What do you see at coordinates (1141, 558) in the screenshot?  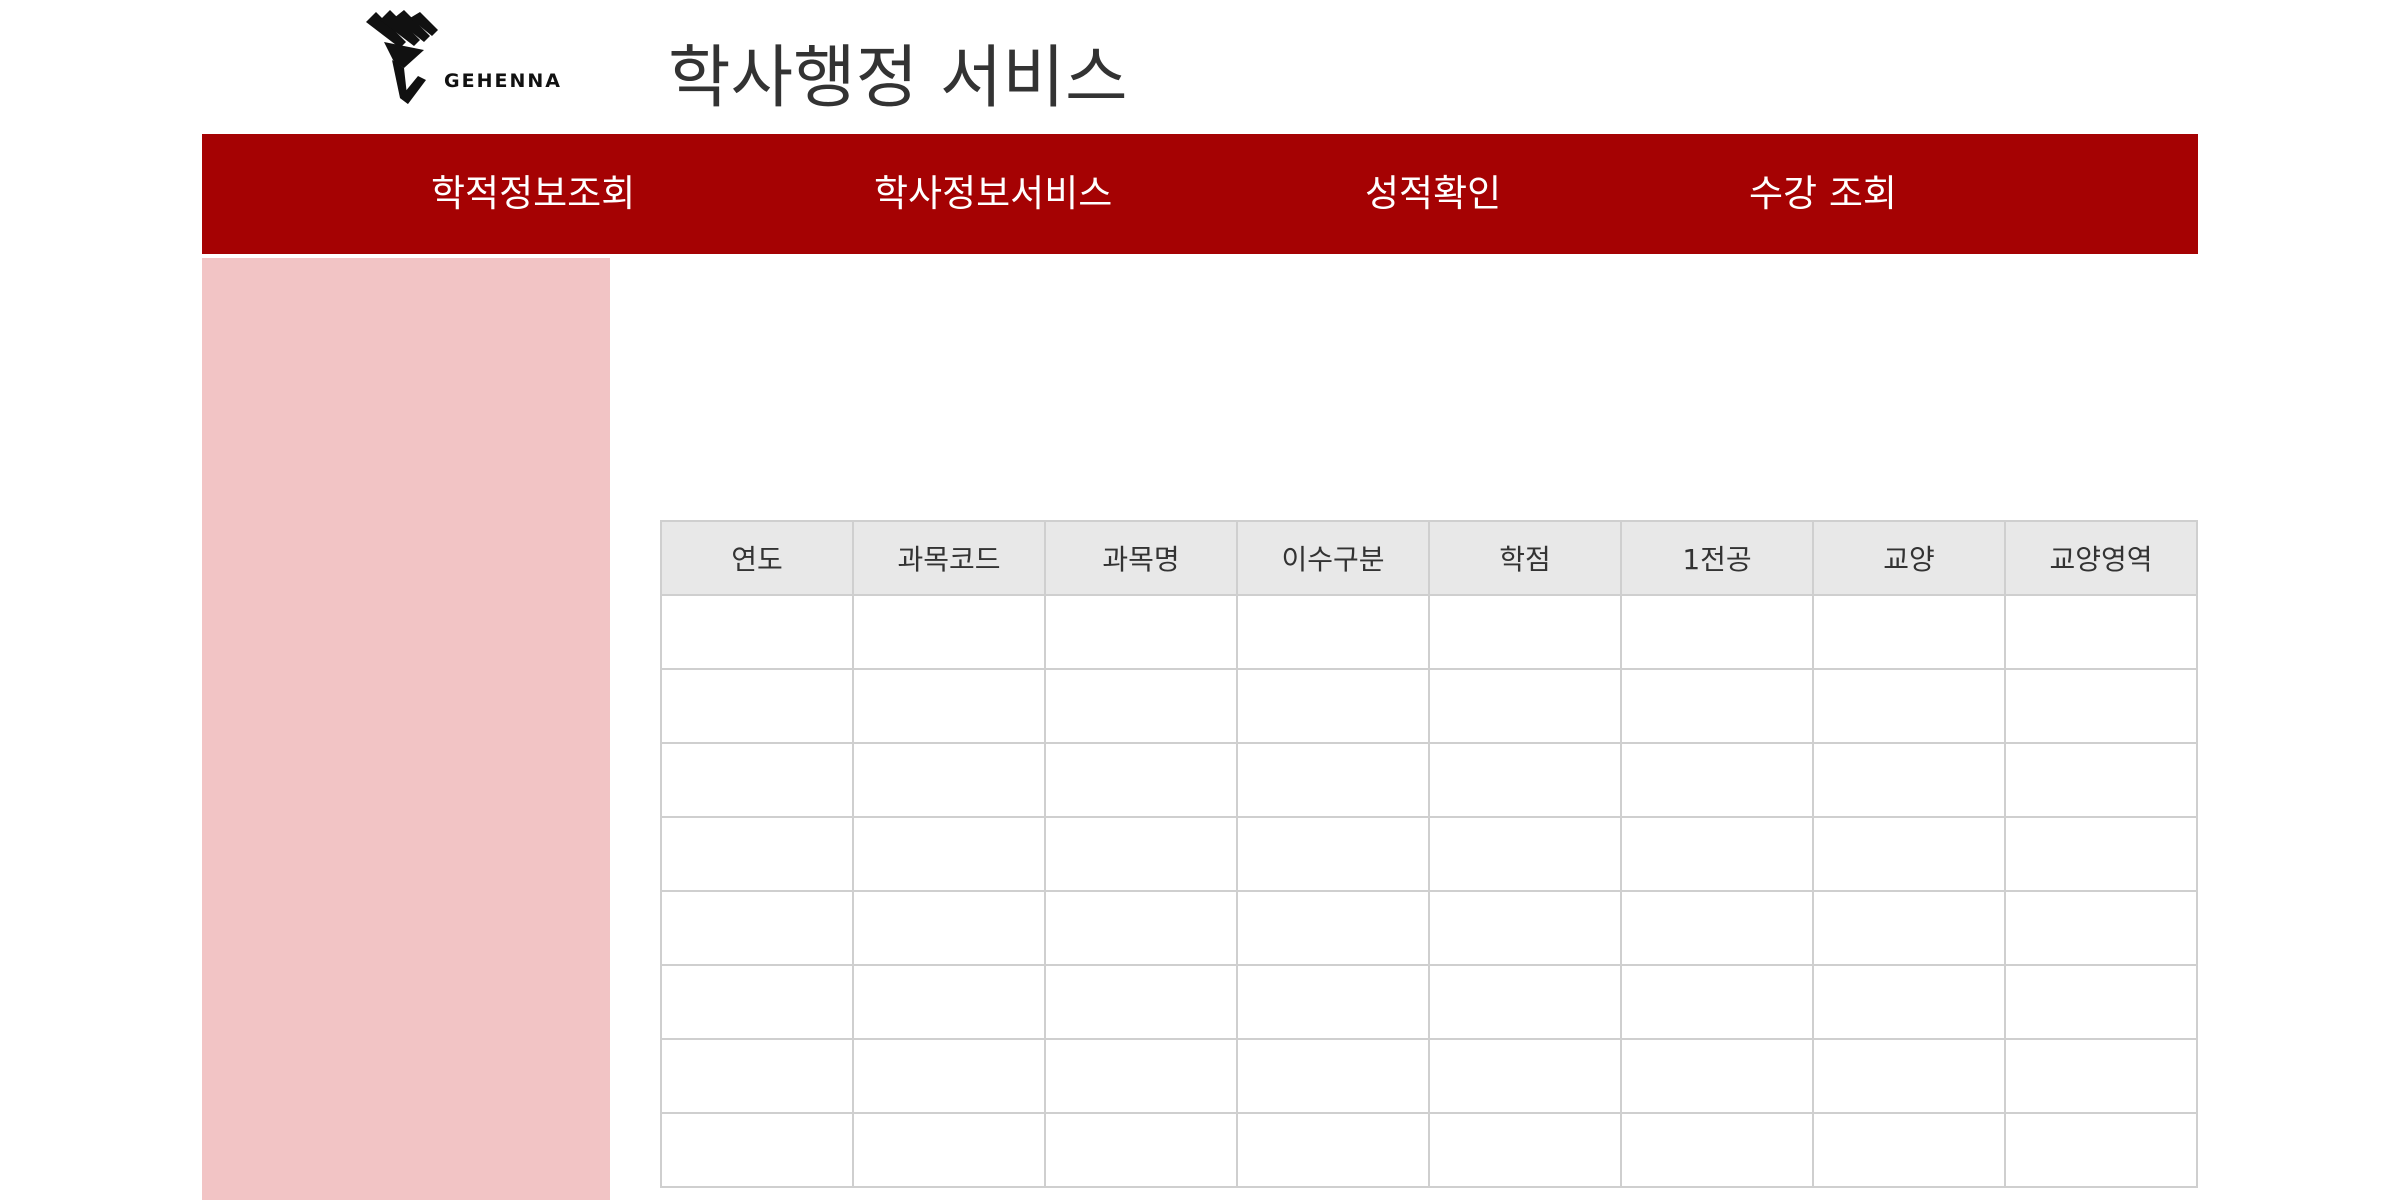 I see `column-header-course-name: 과목명` at bounding box center [1141, 558].